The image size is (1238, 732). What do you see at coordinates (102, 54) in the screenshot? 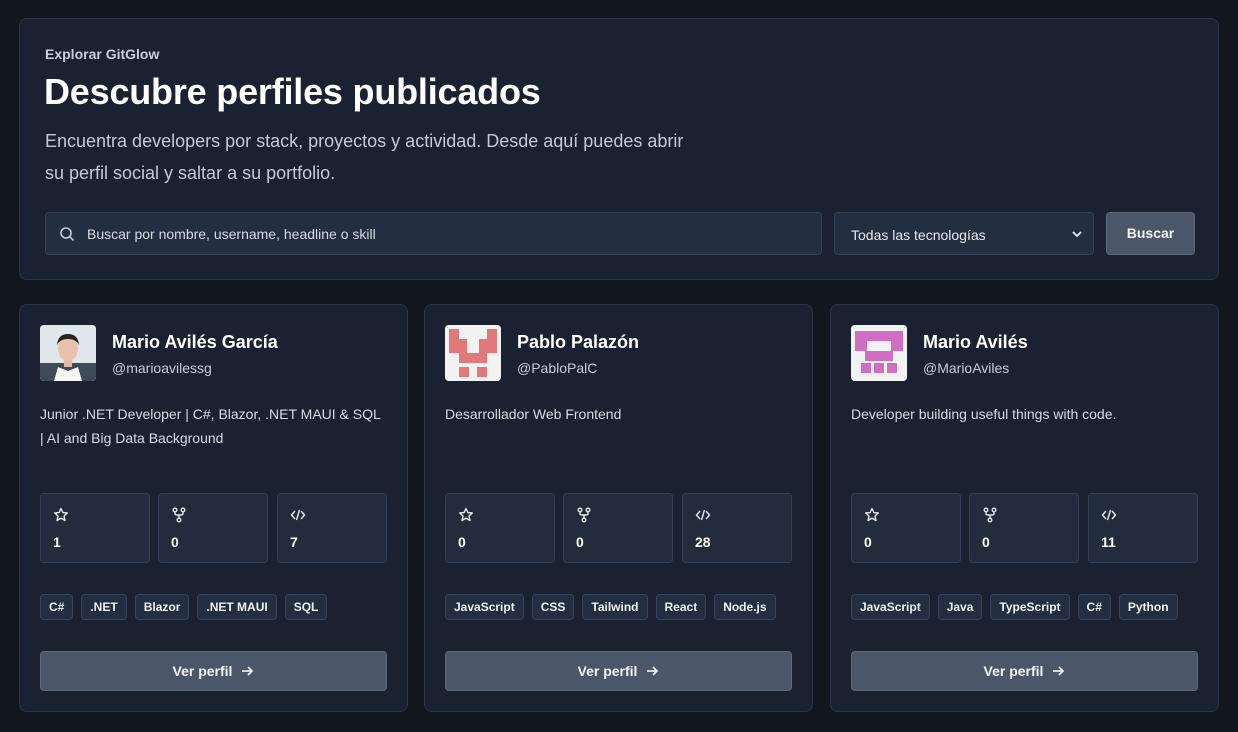
I see `eyebrow-label: Explorar GitGlow` at bounding box center [102, 54].